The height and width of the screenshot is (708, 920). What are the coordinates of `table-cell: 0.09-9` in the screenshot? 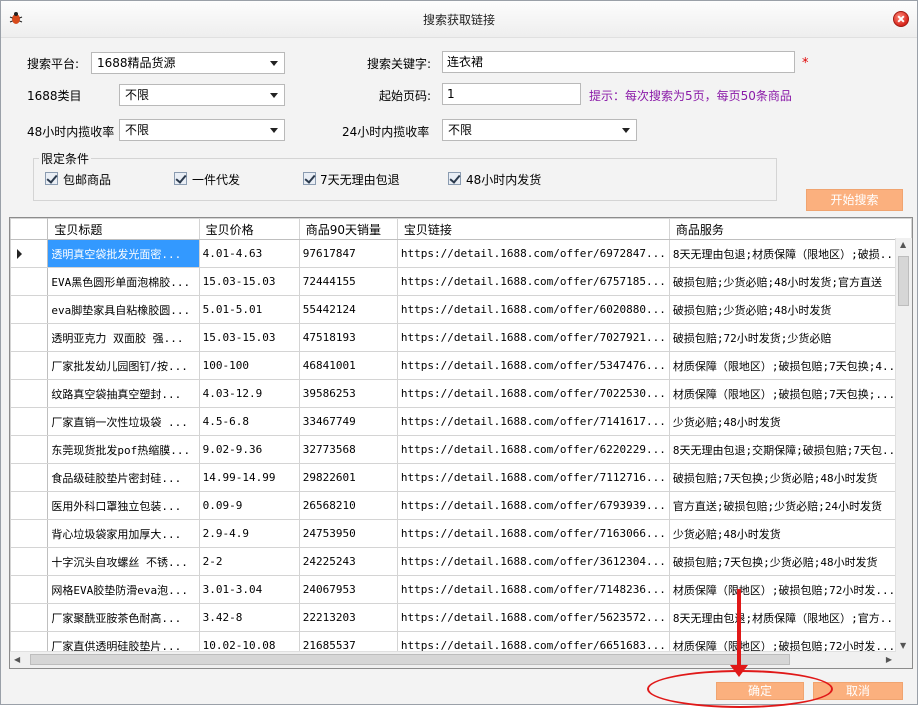 It's located at (249, 505).